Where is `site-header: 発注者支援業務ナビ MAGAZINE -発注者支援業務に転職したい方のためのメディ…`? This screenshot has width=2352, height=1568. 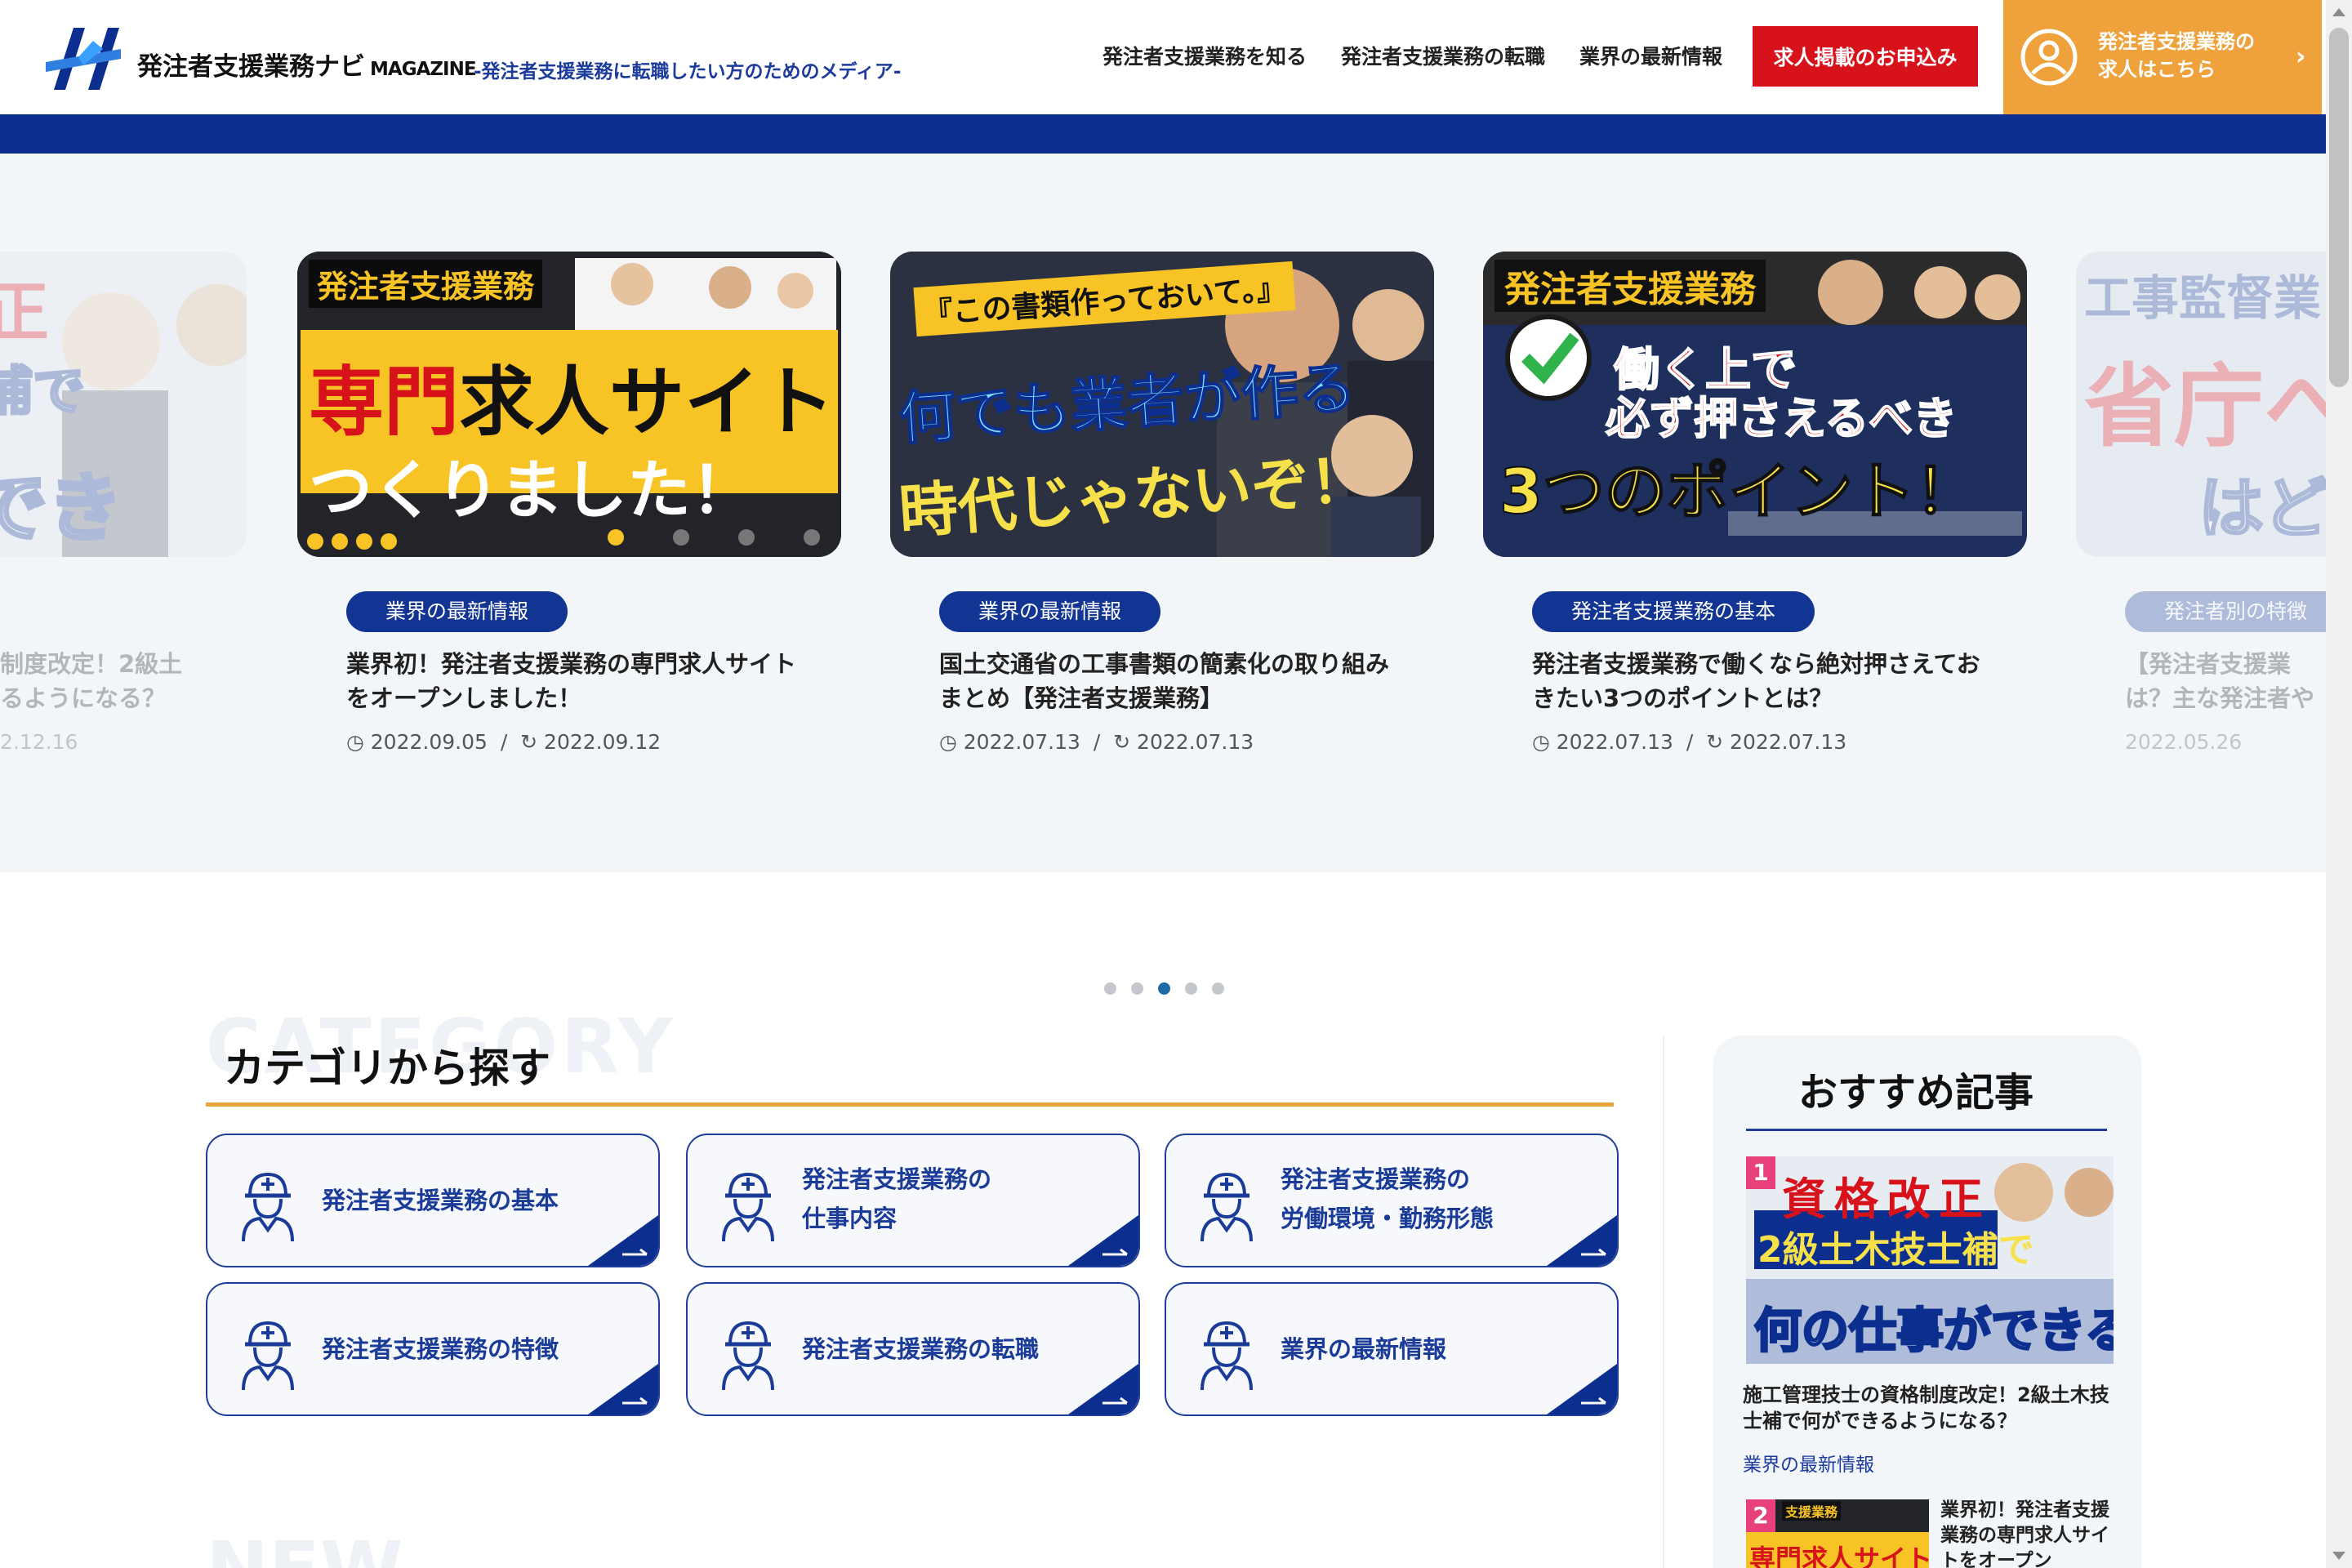 site-header: 発注者支援業務ナビ MAGAZINE -発注者支援業務に転職したい方のためのメディ… is located at coordinates (1176, 57).